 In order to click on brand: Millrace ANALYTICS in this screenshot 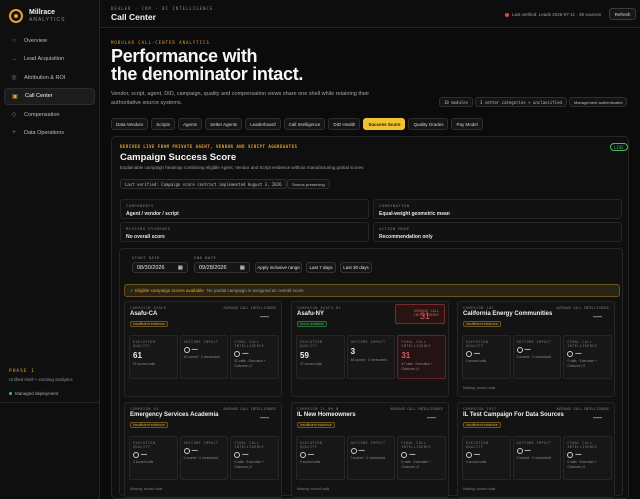, I will do `click(37, 16)`.